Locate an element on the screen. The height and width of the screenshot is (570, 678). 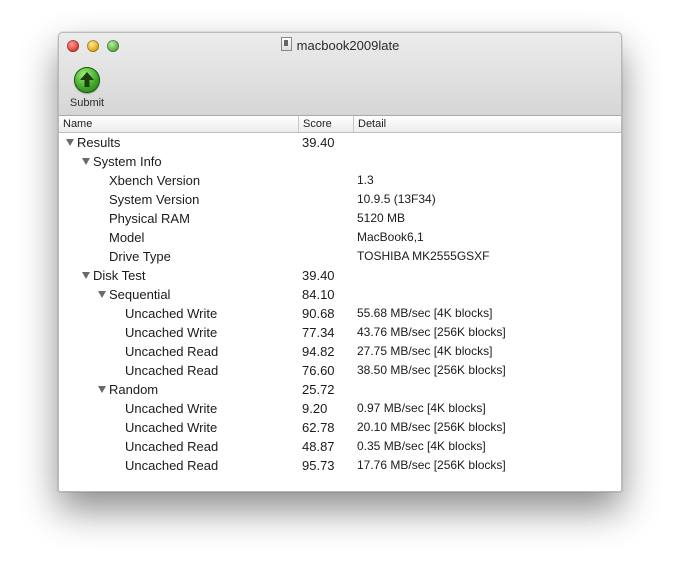
row-name: Random is located at coordinates (134, 389).